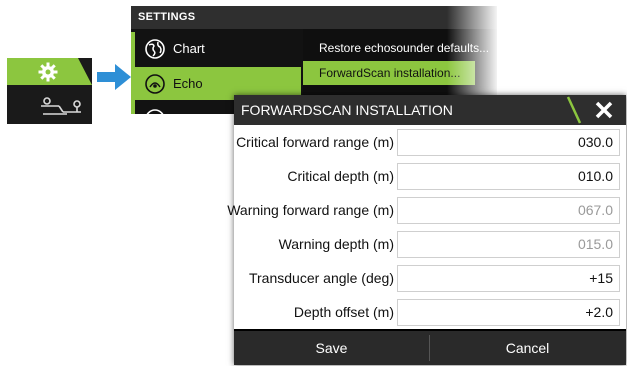 Image resolution: width=627 pixels, height=366 pixels. I want to click on field-label: Critical depth (m), so click(340, 176).